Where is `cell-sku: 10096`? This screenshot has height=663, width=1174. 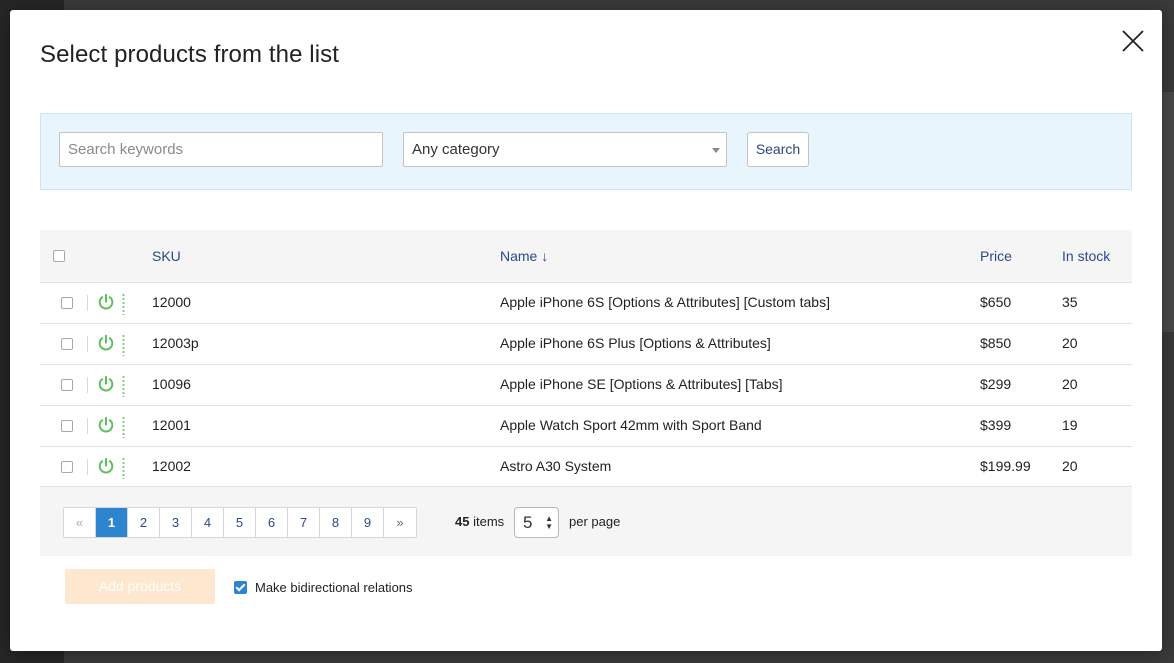
cell-sku: 10096 is located at coordinates (171, 384).